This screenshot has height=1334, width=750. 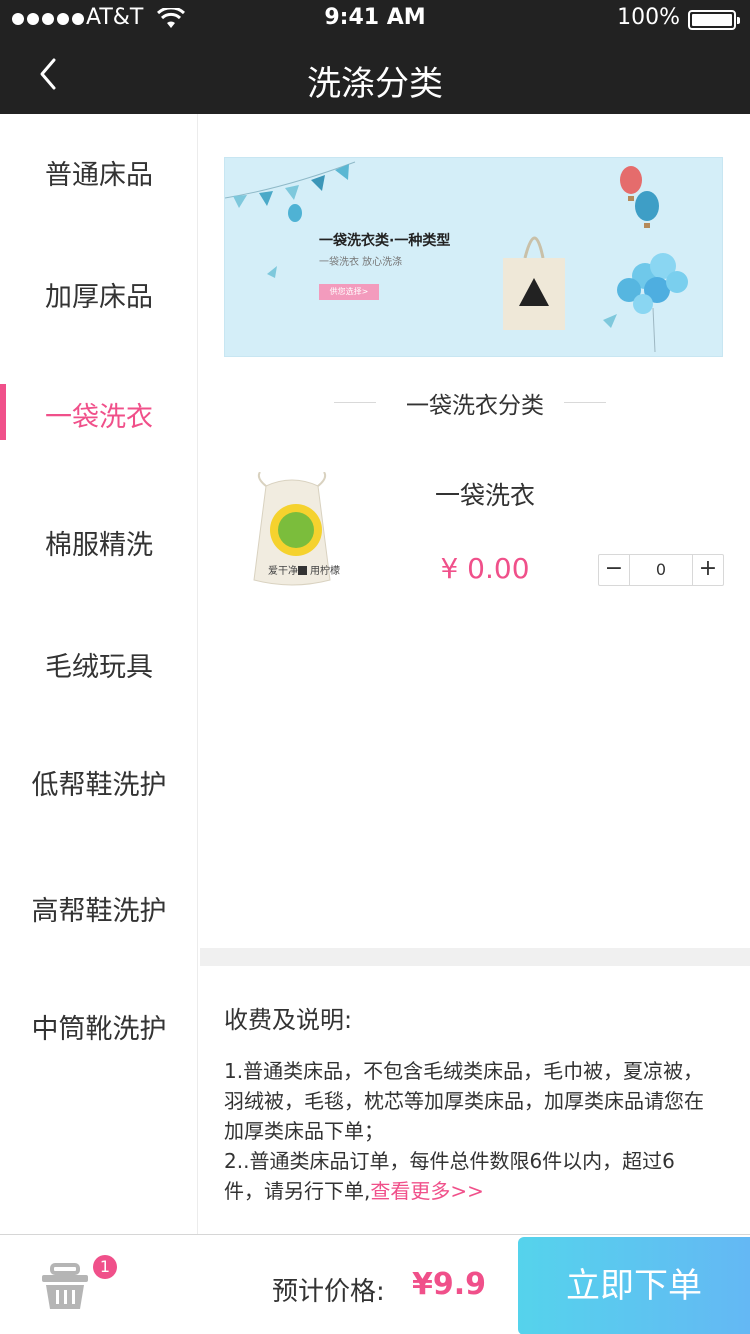 What do you see at coordinates (634, 1285) in the screenshot?
I see `place-order-button: 立即下单` at bounding box center [634, 1285].